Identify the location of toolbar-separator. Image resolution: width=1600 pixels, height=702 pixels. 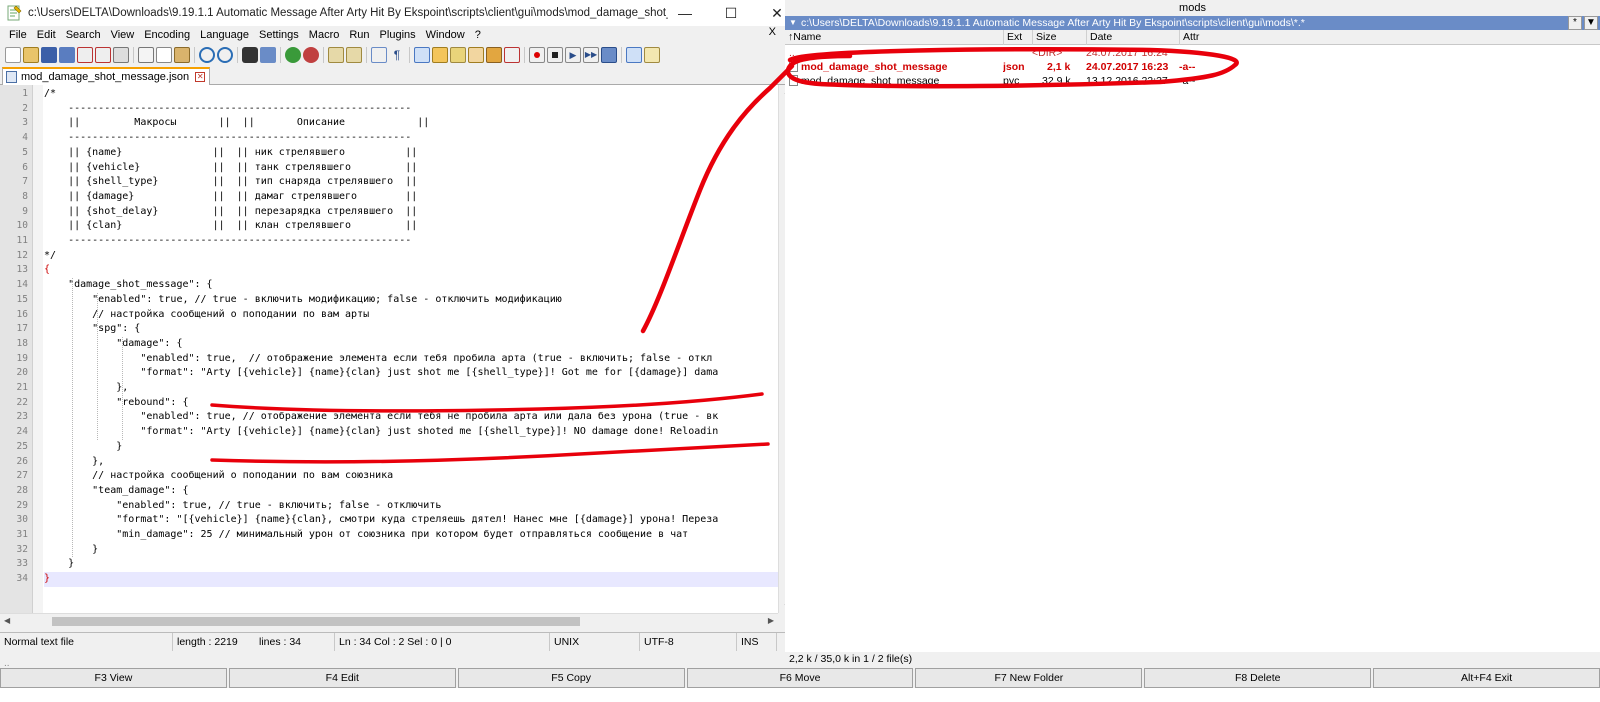
(323, 55).